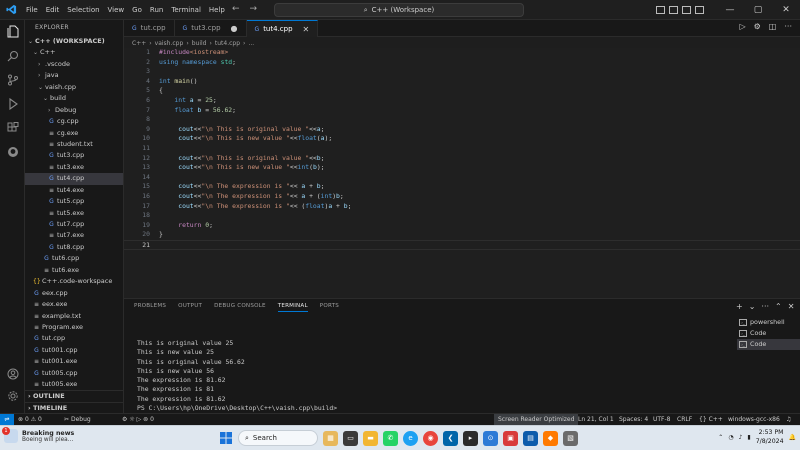 This screenshot has width=800, height=450. I want to click on tree-file: ≡ student.txt, so click(74, 144).